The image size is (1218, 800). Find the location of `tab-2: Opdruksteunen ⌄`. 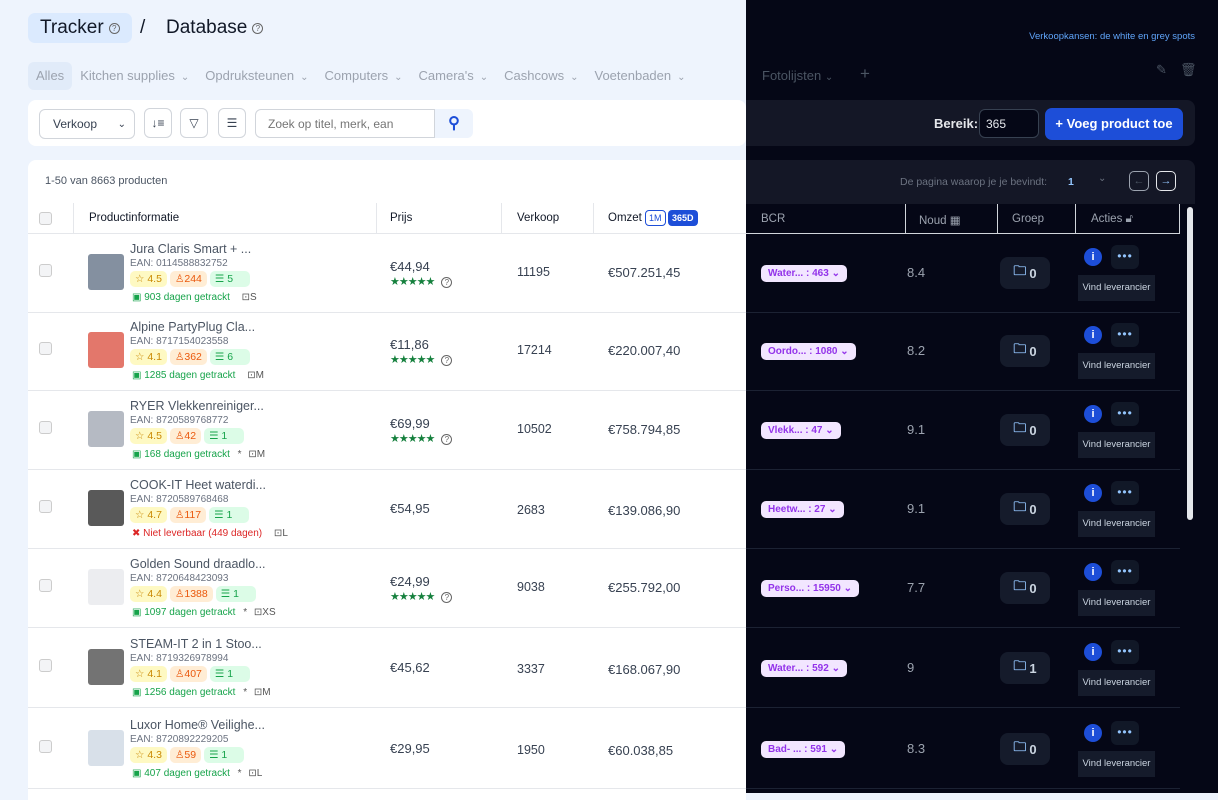

tab-2: Opdruksteunen ⌄ is located at coordinates (256, 76).